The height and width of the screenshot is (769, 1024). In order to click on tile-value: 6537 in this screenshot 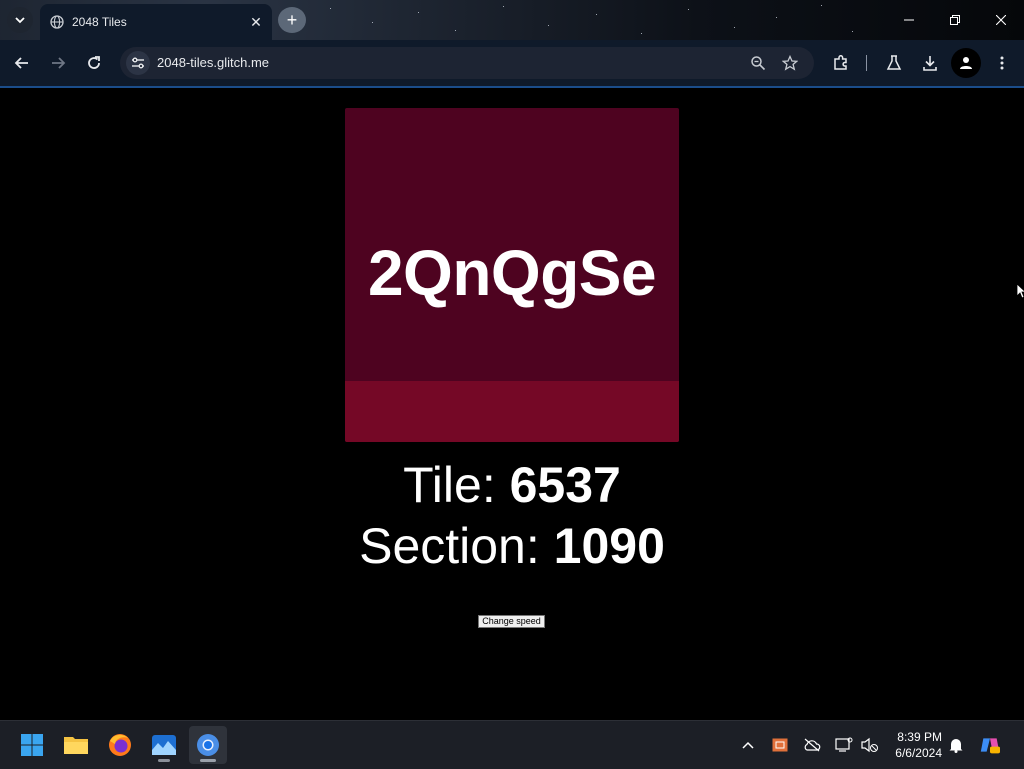, I will do `click(565, 485)`.